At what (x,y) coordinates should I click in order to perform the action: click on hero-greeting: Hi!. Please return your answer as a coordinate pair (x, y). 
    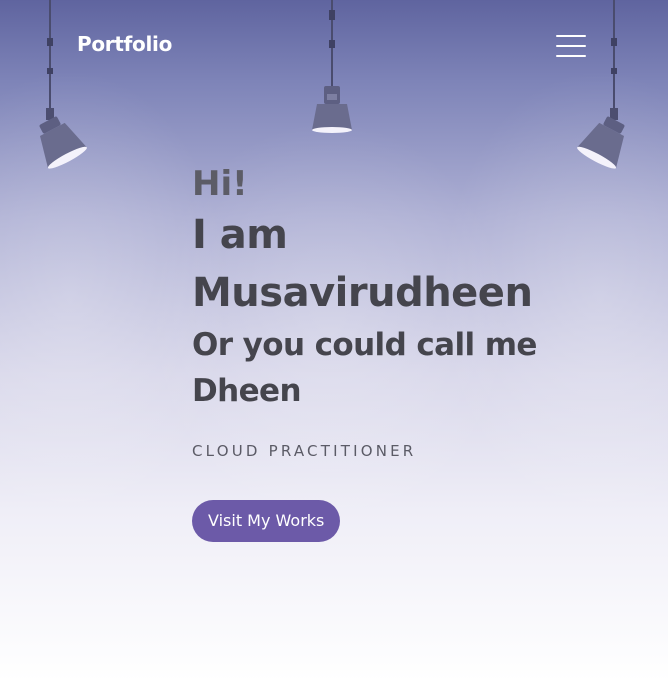
    Looking at the image, I should click on (220, 184).